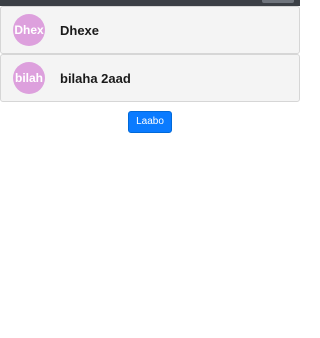  What do you see at coordinates (80, 30) in the screenshot?
I see `list-item-label: Dhexe` at bounding box center [80, 30].